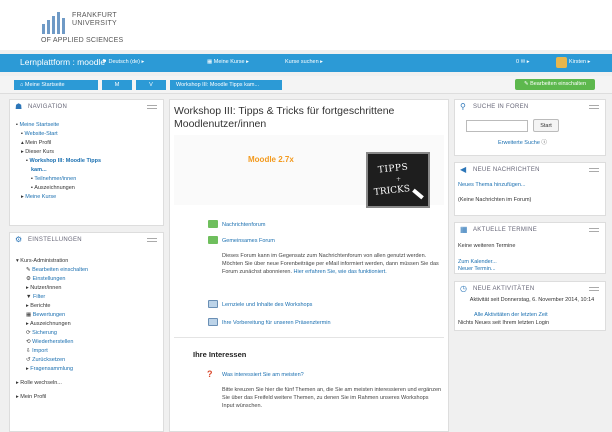  Describe the element at coordinates (86, 107) in the screenshot. I see `navigation-header: ☗ NAVIGATION` at that location.